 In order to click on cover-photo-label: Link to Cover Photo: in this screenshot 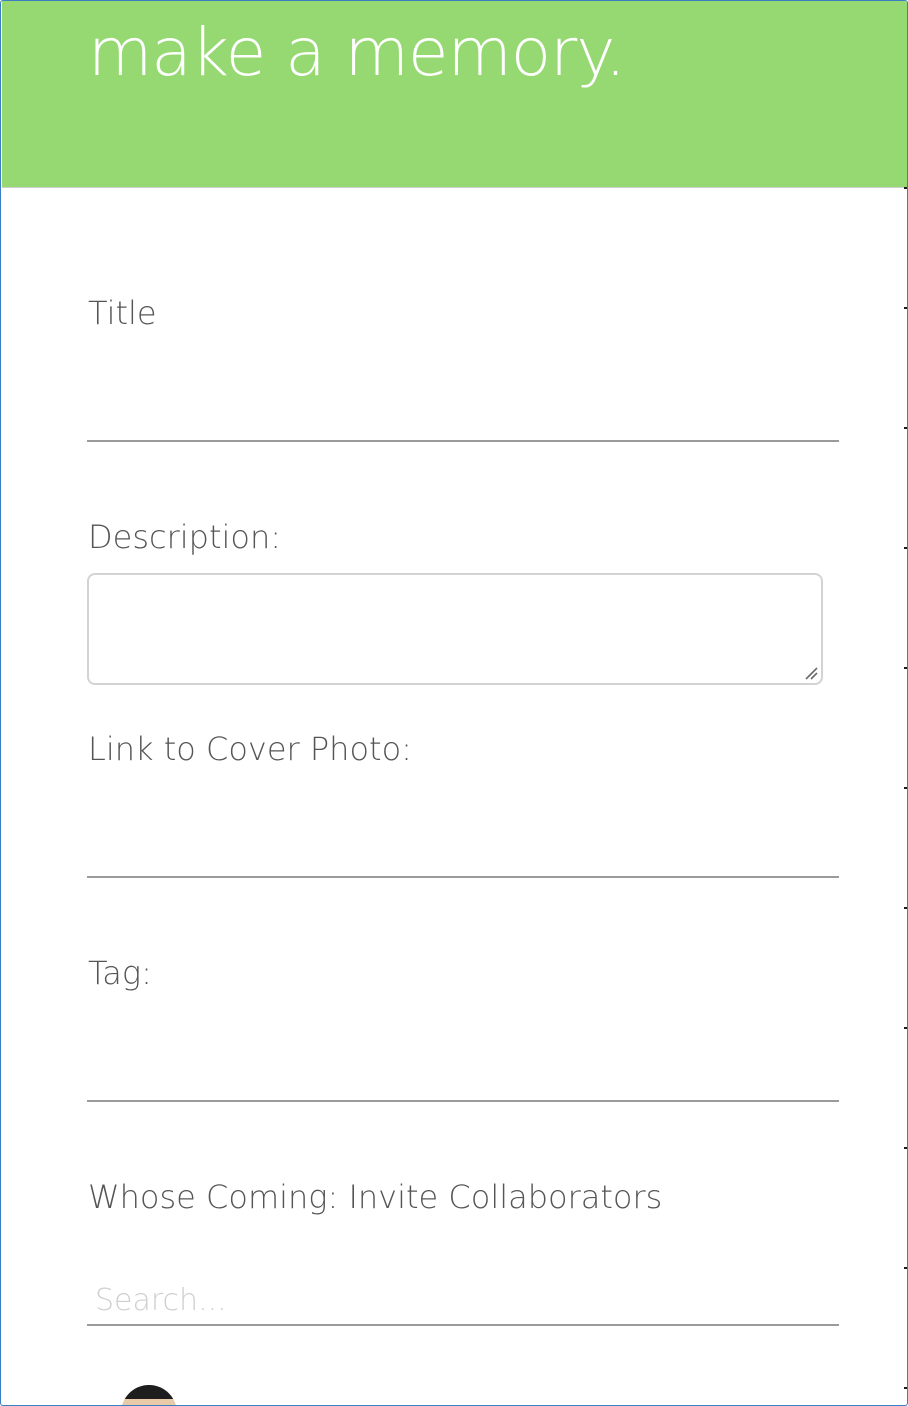, I will do `click(250, 749)`.